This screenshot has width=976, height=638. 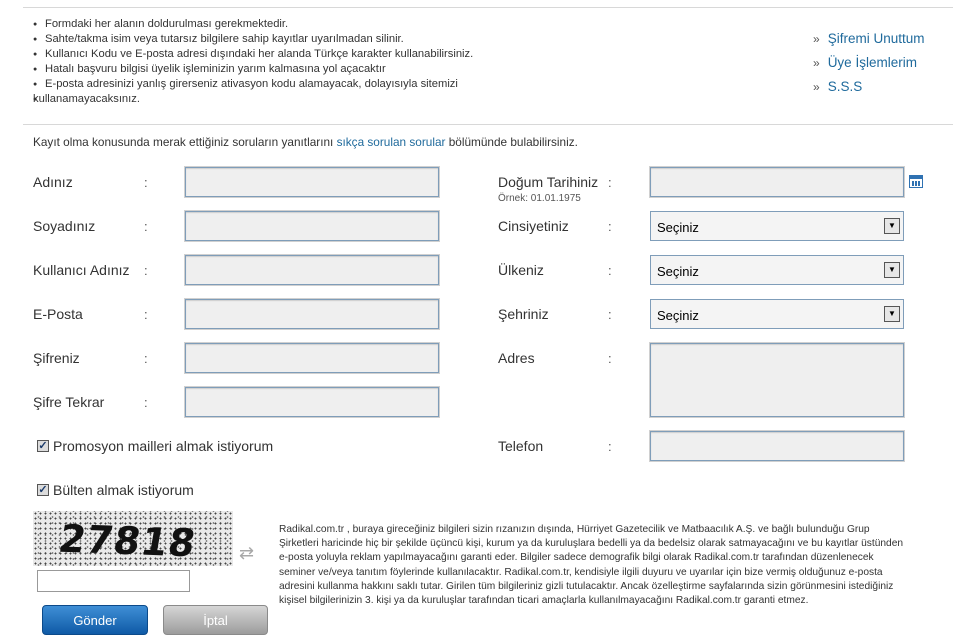 I want to click on promo-checkbox: ✓, so click(x=43, y=446).